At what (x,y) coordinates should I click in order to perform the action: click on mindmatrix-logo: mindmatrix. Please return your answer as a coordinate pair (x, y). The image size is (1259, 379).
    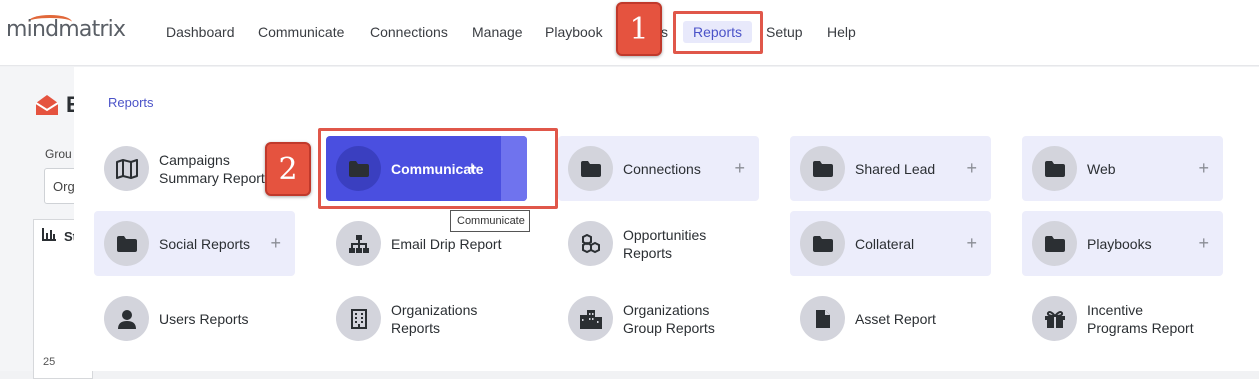
    Looking at the image, I should click on (66, 29).